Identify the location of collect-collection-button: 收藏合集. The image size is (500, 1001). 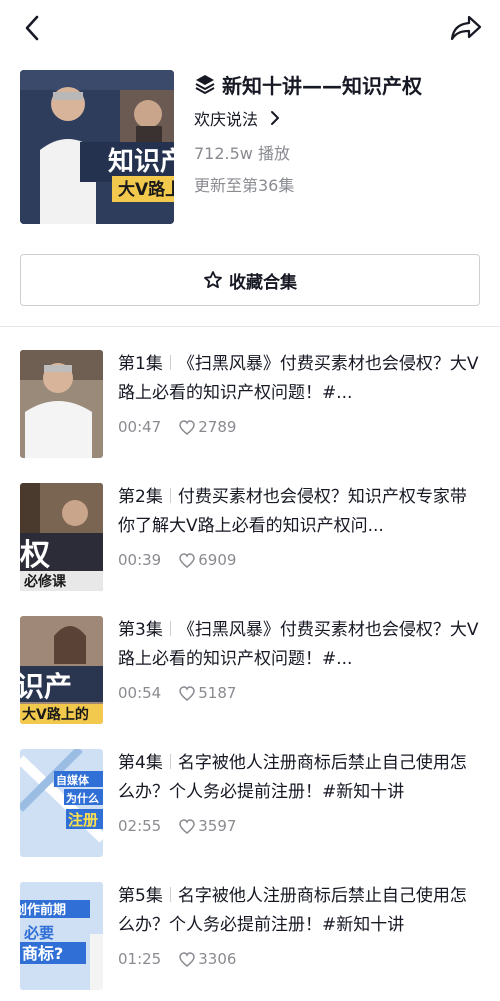
(250, 280).